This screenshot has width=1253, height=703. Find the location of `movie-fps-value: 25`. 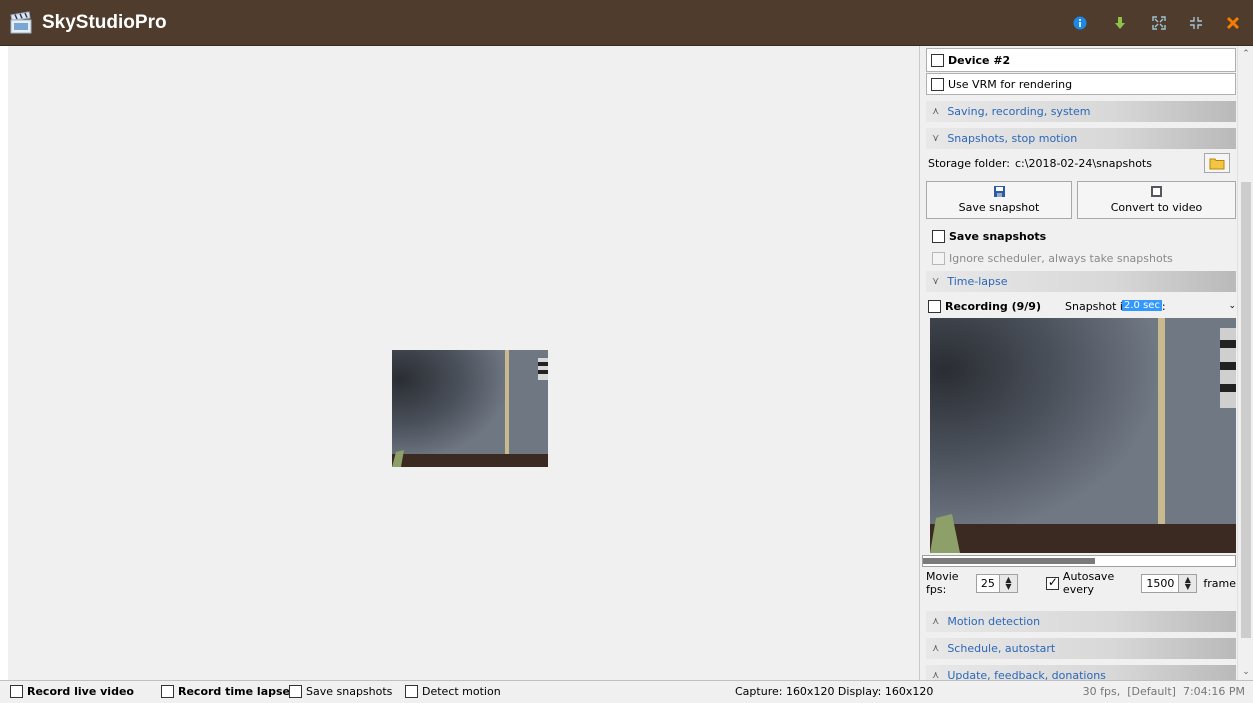

movie-fps-value: 25 is located at coordinates (987, 583).